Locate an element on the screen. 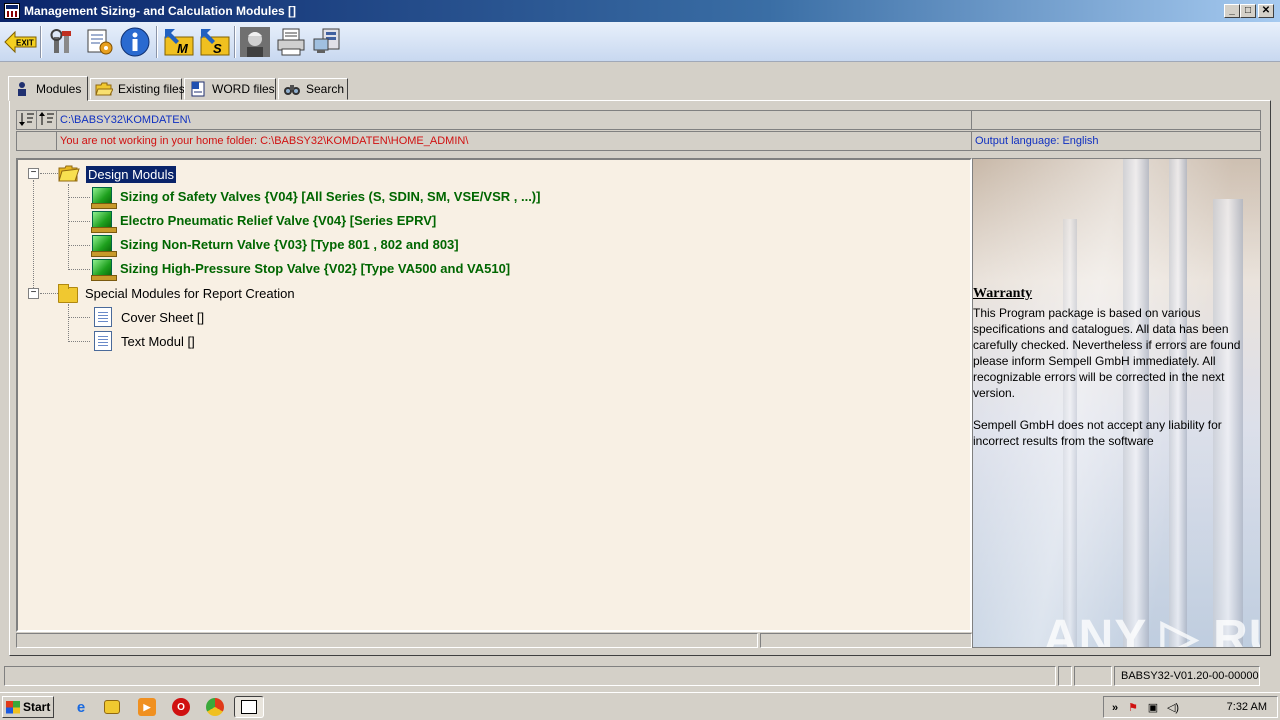  portrait-button is located at coordinates (255, 42).